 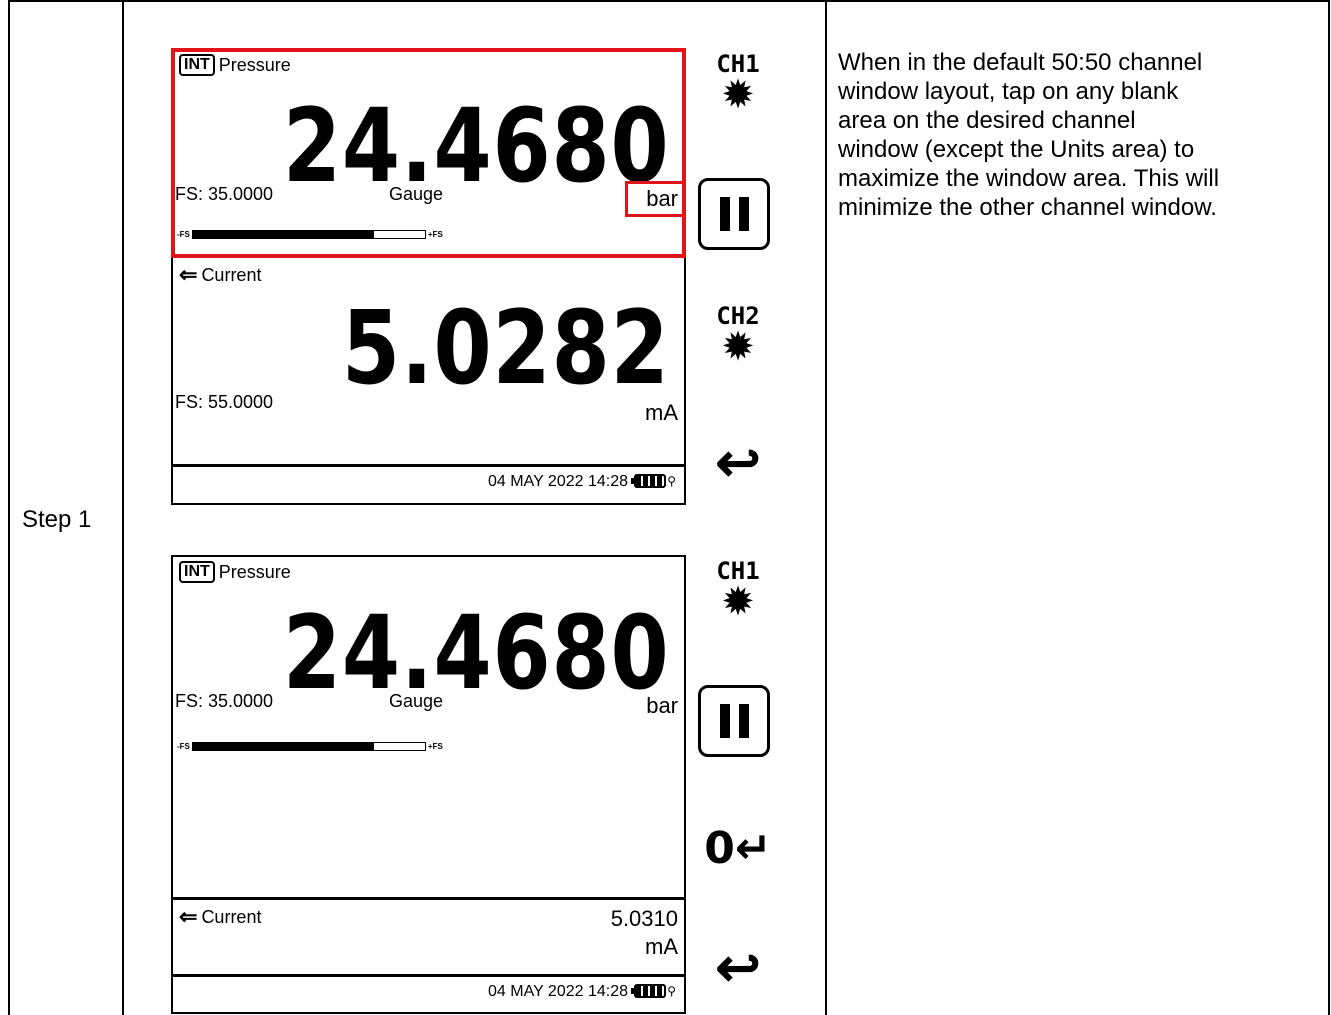 I want to click on channel2-reading: 5.0310, so click(x=644, y=918).